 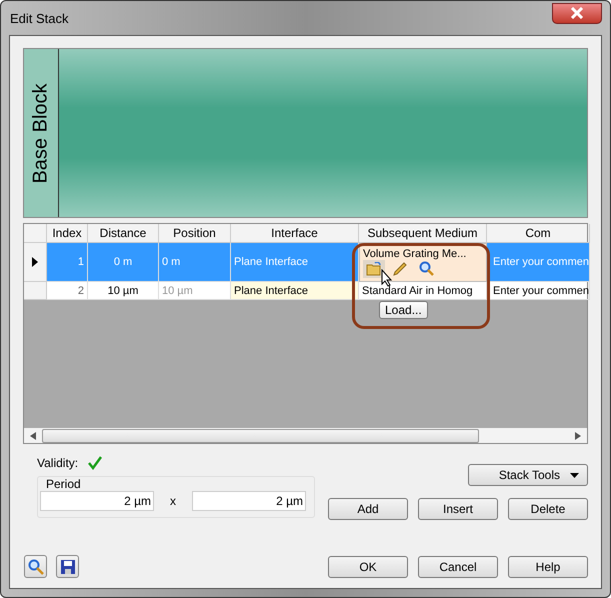 I want to click on folder-icon, so click(x=374, y=269).